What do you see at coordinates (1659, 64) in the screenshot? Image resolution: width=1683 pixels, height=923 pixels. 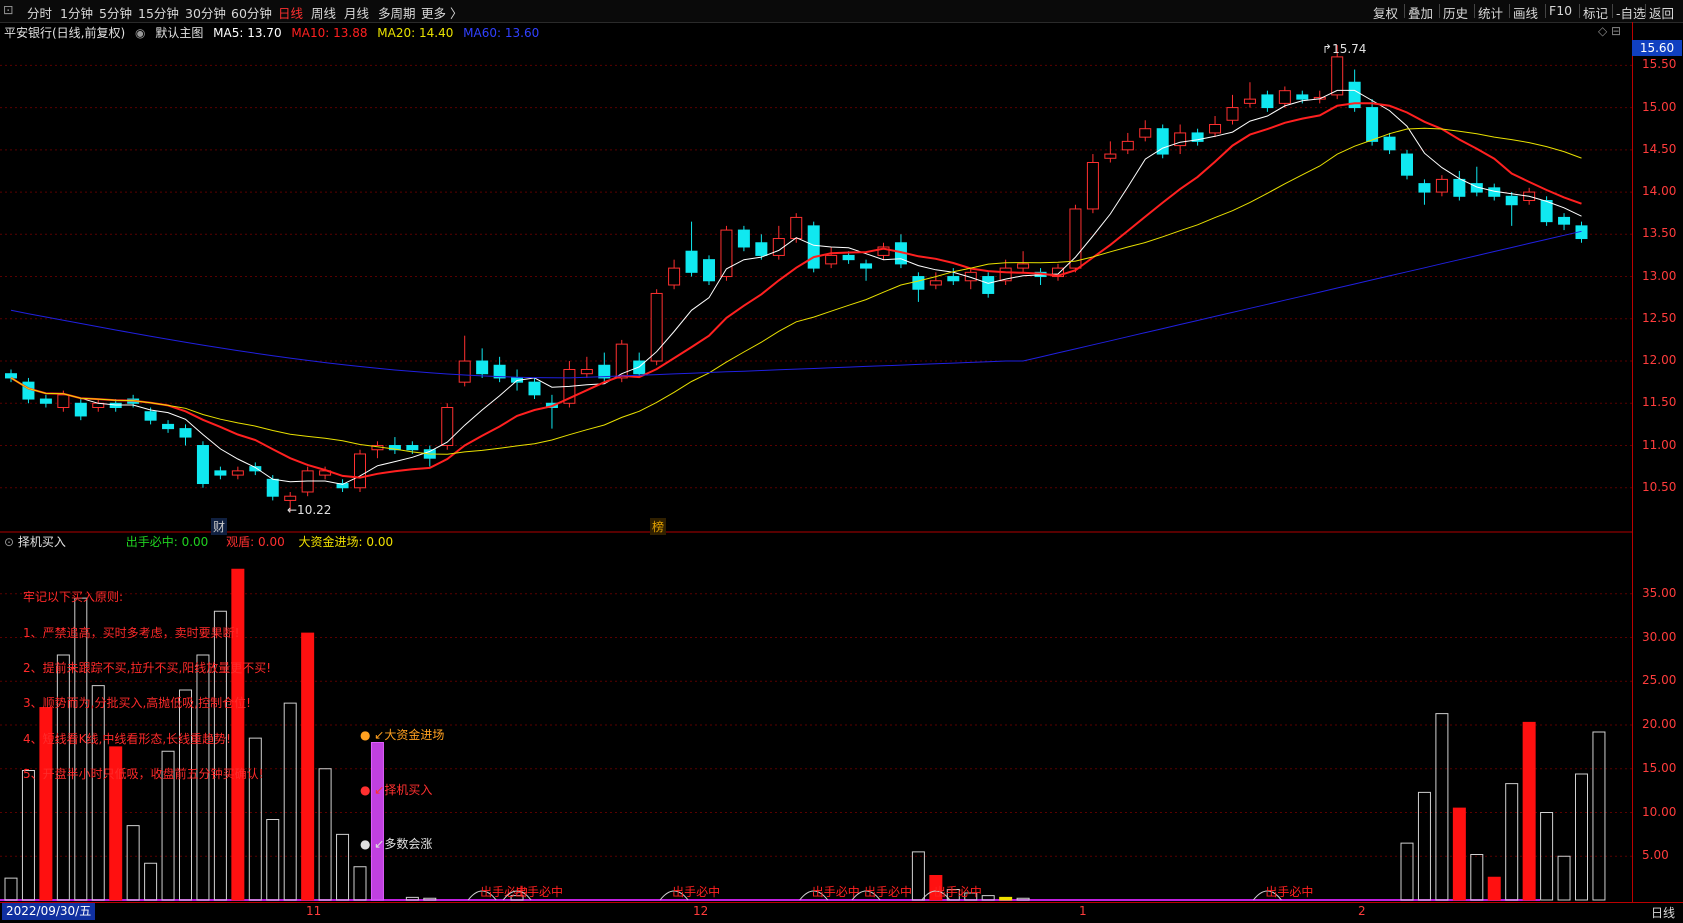 I see `price-tick-label: 15.50` at bounding box center [1659, 64].